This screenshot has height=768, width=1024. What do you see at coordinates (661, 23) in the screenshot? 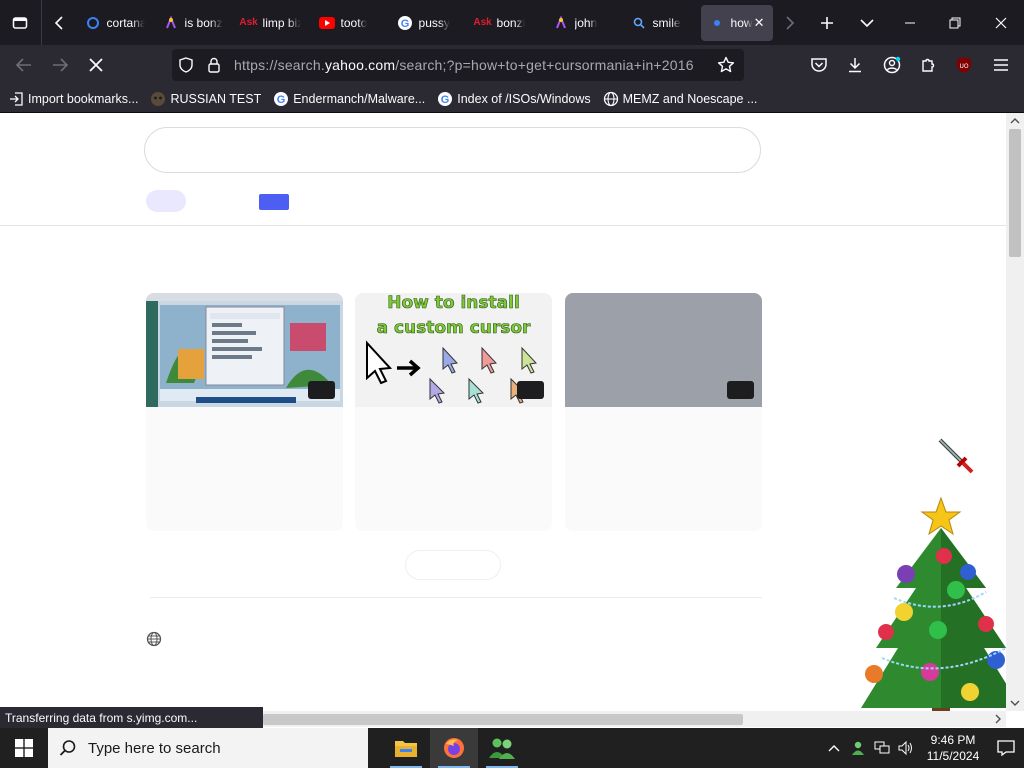
I see `tab-smile: smile` at bounding box center [661, 23].